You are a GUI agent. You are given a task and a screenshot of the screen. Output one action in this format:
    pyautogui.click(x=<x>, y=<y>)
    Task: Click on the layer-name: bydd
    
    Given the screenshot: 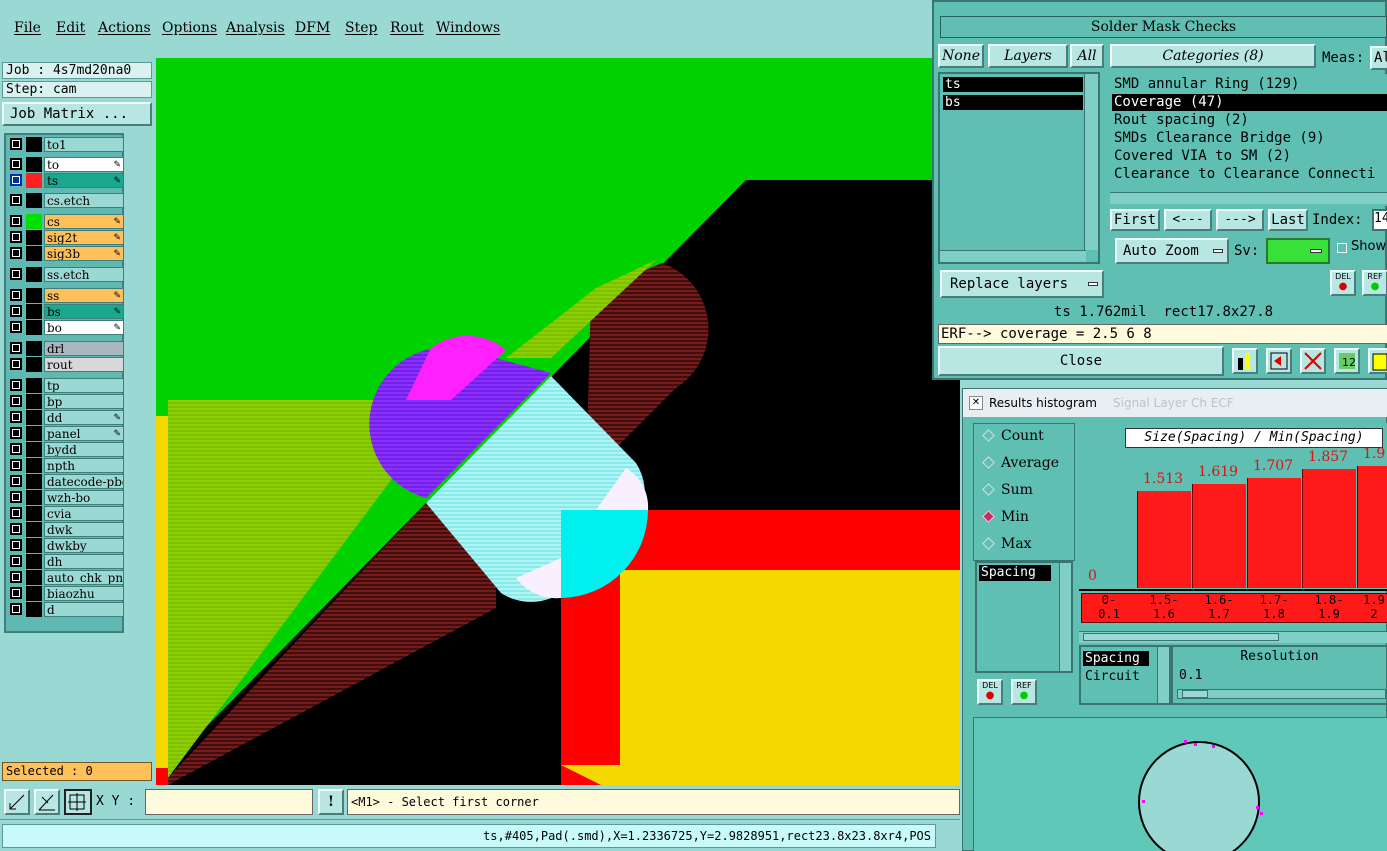 What is the action you would take?
    pyautogui.click(x=84, y=449)
    